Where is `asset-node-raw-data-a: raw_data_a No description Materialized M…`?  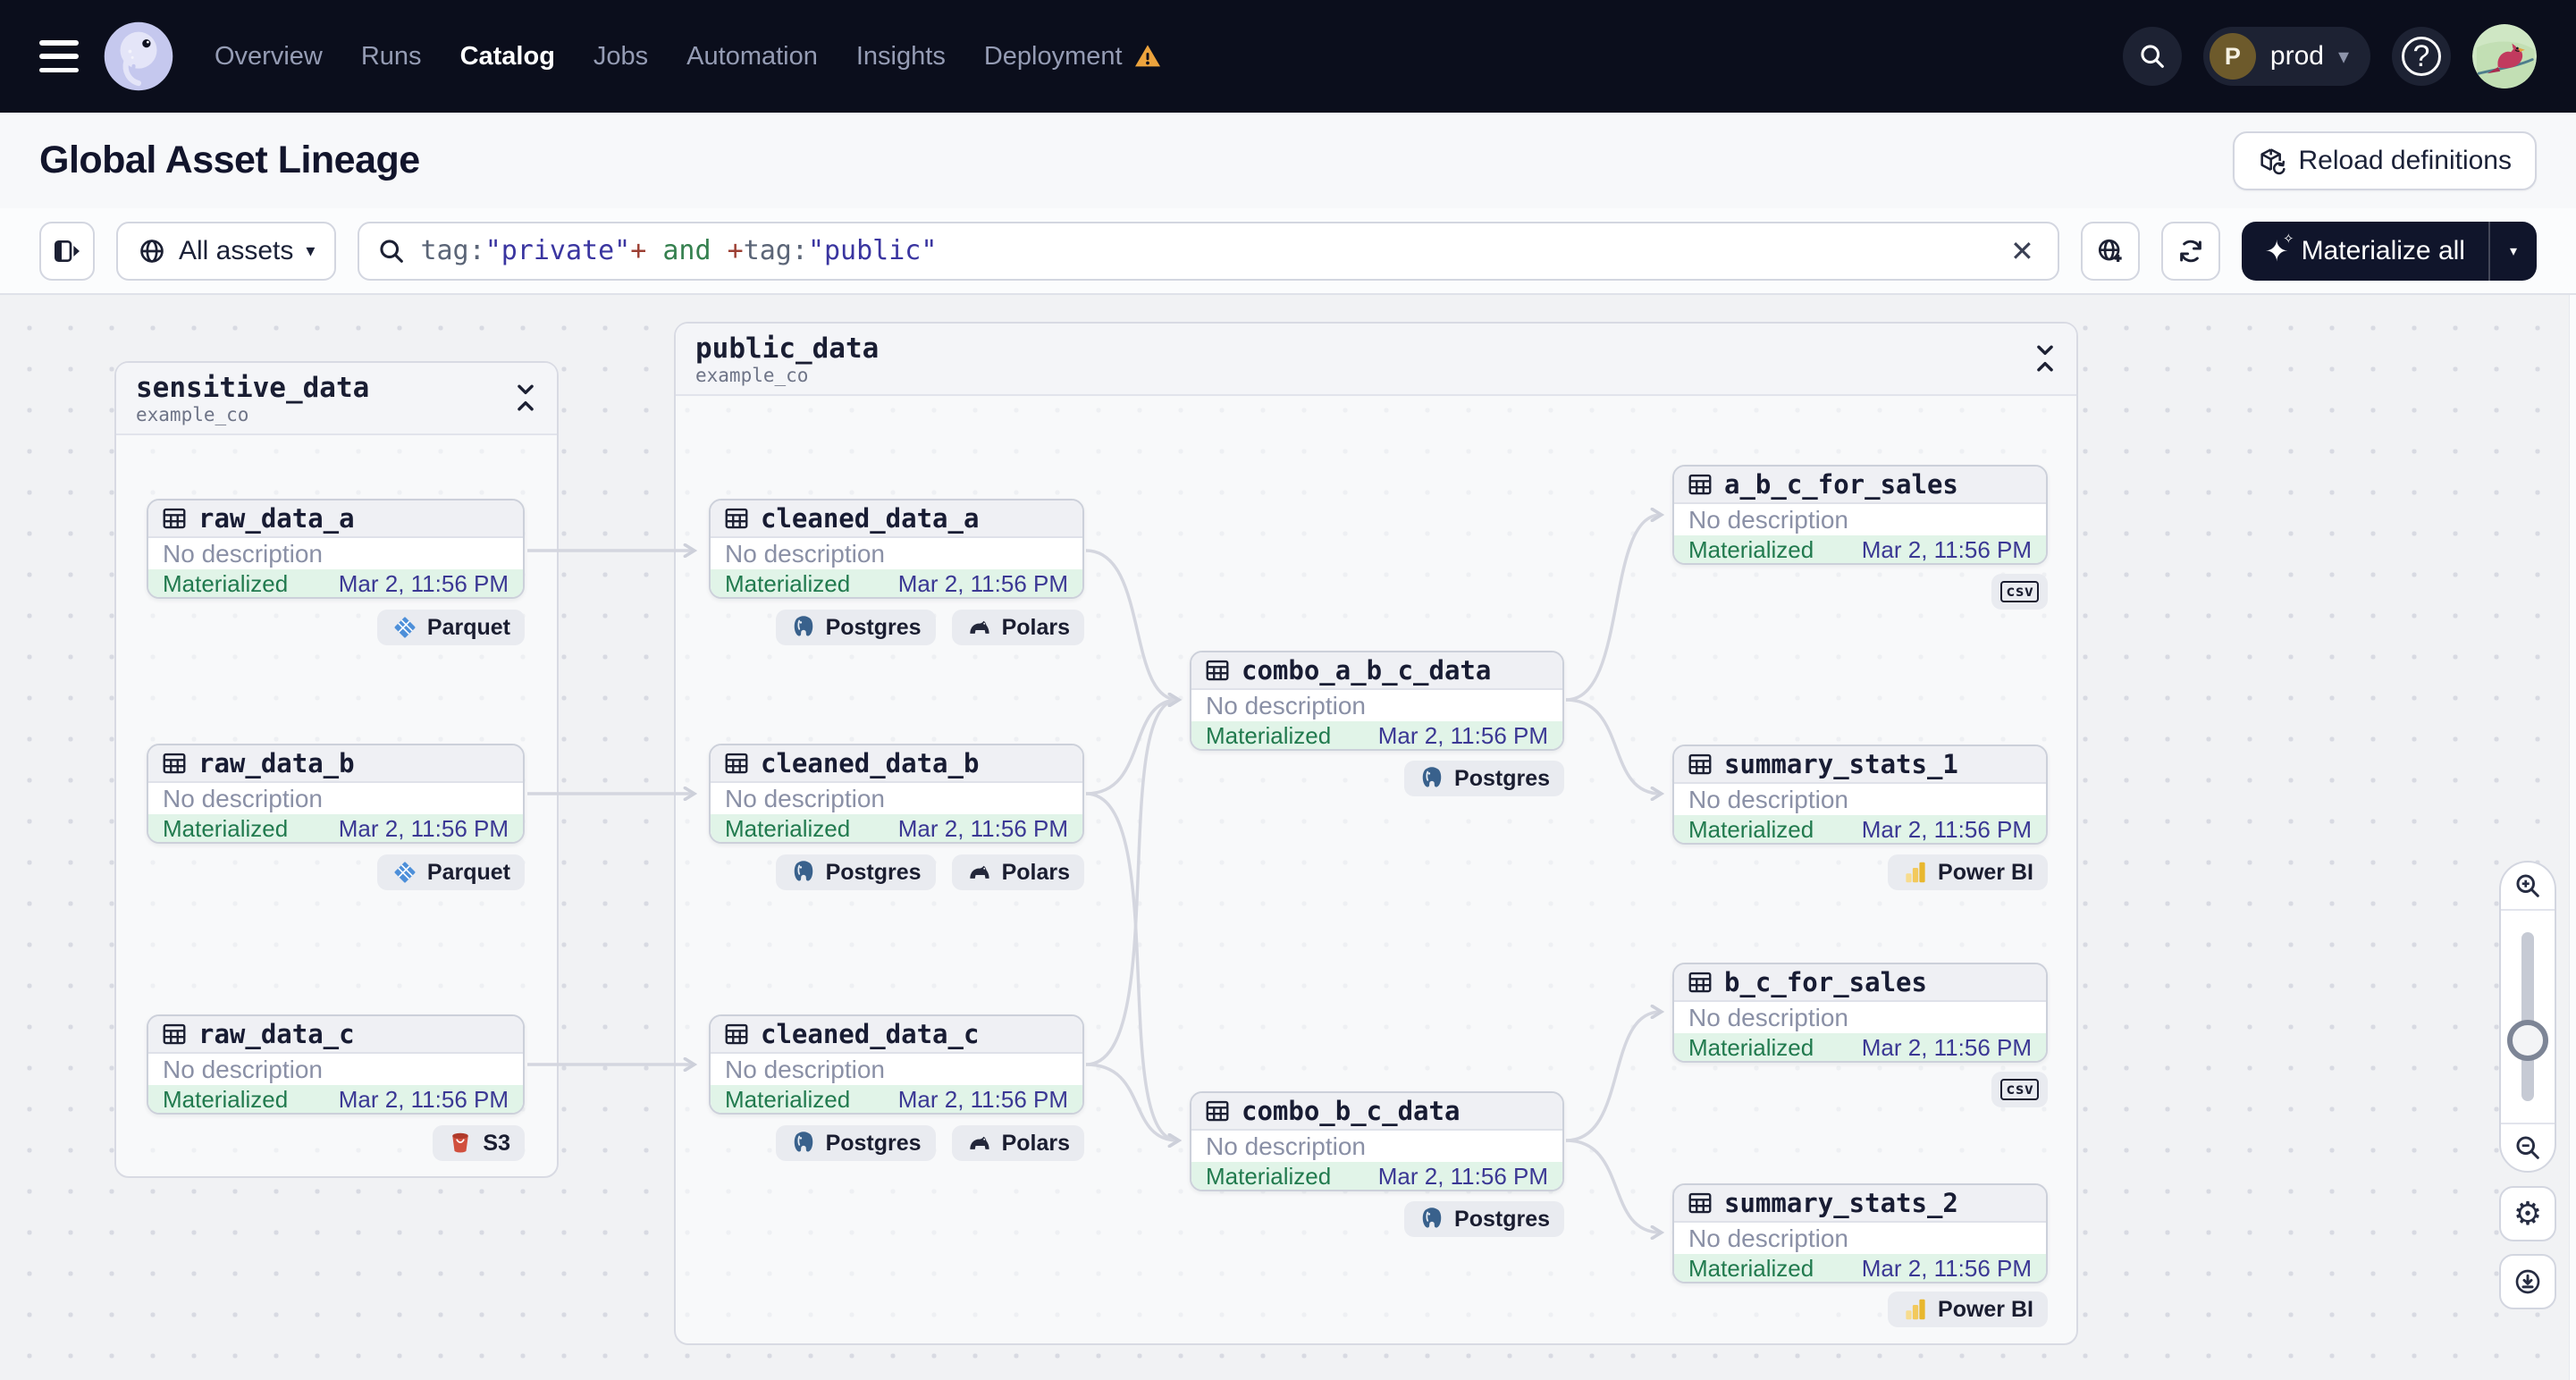
asset-node-raw-data-a: raw_data_a No description Materialized M… is located at coordinates (336, 549).